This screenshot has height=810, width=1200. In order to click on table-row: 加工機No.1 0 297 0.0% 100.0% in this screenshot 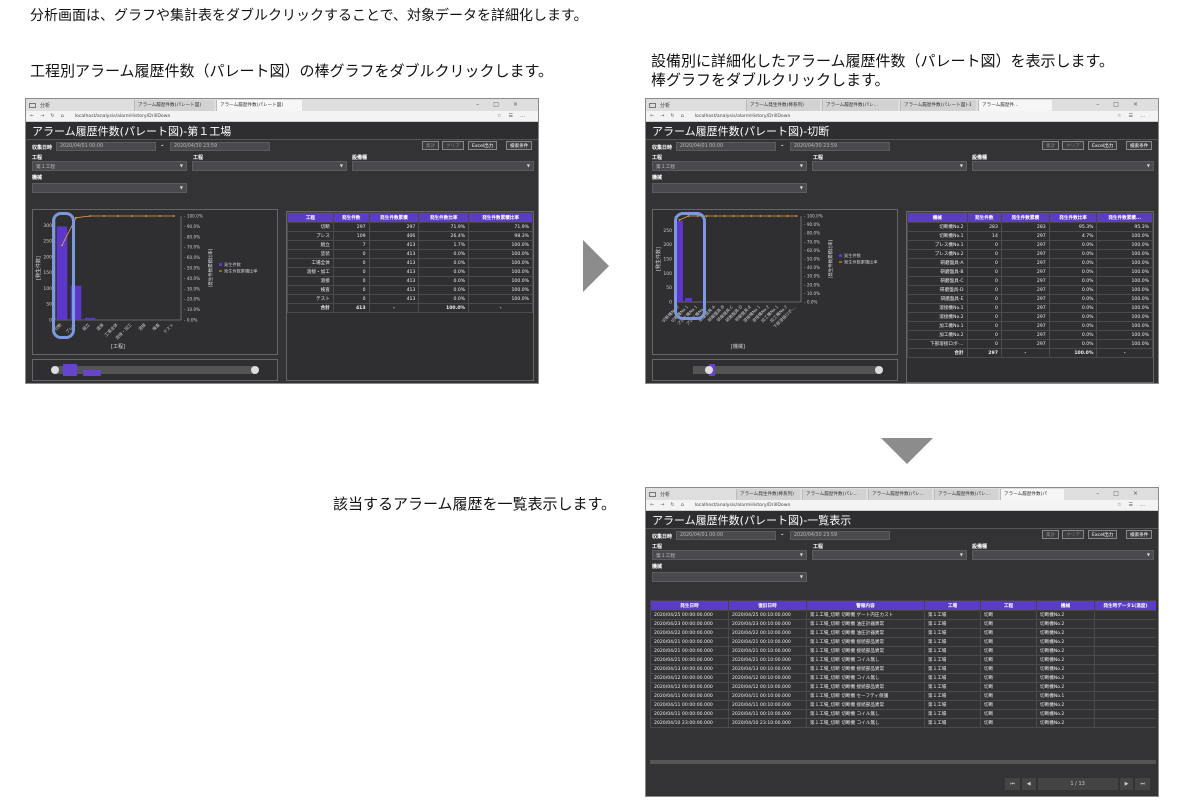, I will do `click(1030, 326)`.